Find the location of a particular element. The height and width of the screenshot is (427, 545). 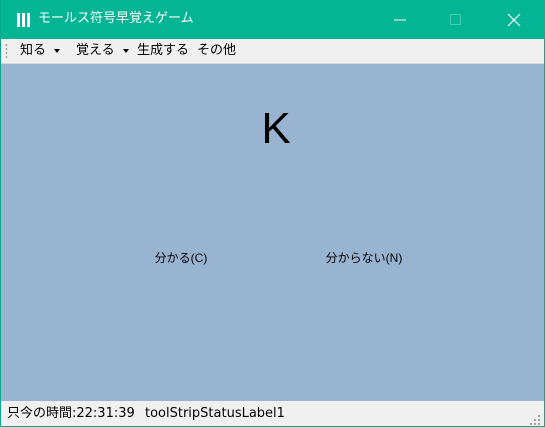

minimize-icon is located at coordinates (400, 20).